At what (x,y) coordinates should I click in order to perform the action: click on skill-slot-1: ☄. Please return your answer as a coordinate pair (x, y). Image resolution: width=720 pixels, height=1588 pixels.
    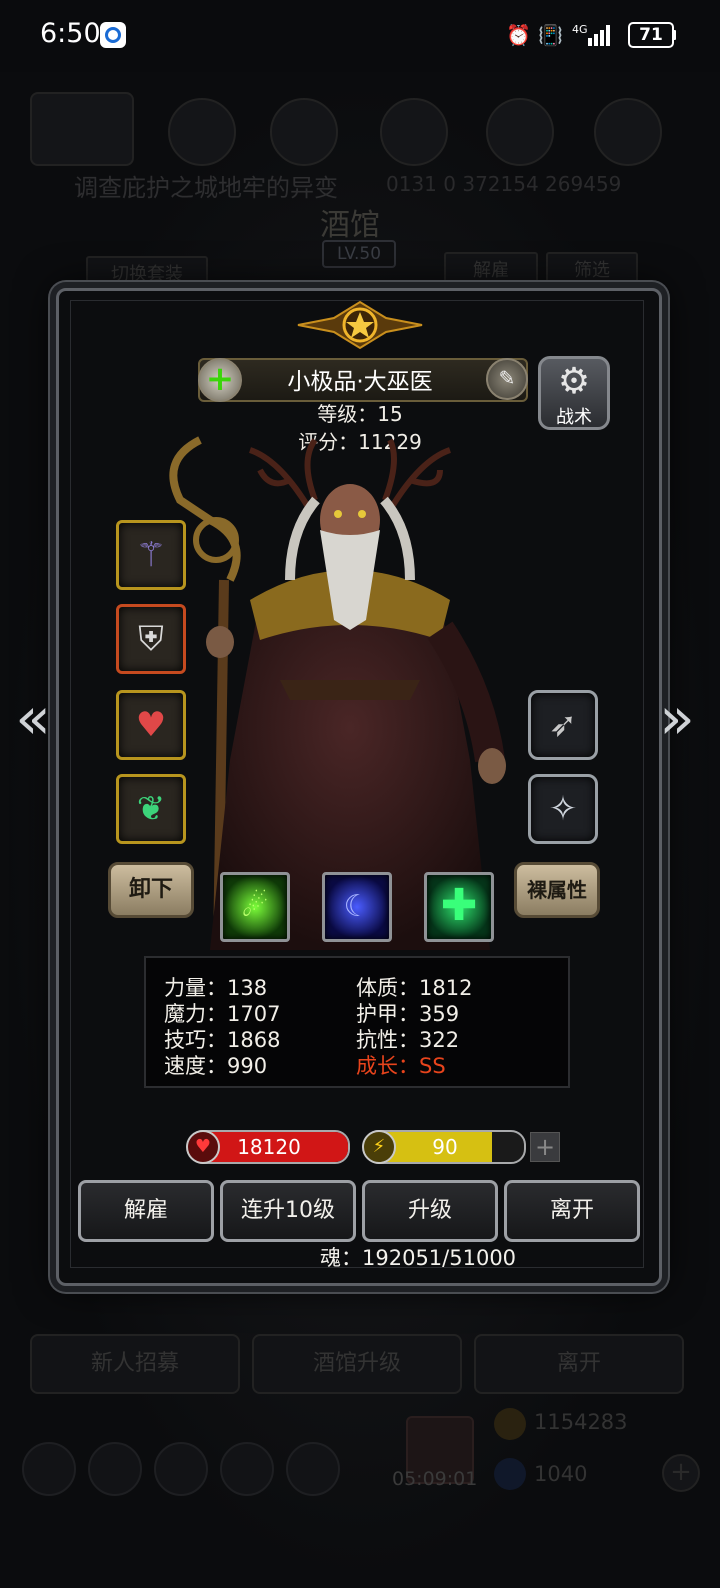
    Looking at the image, I should click on (255, 907).